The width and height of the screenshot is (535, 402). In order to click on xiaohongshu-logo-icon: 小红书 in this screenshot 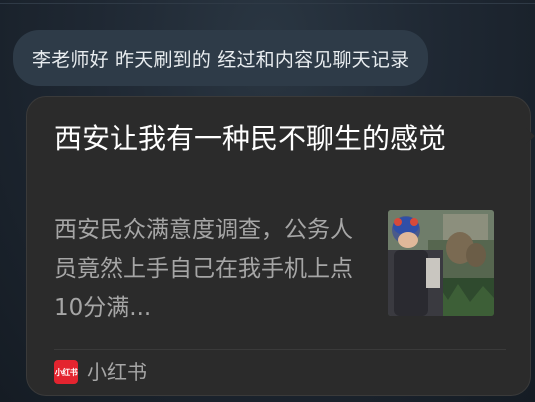, I will do `click(66, 372)`.